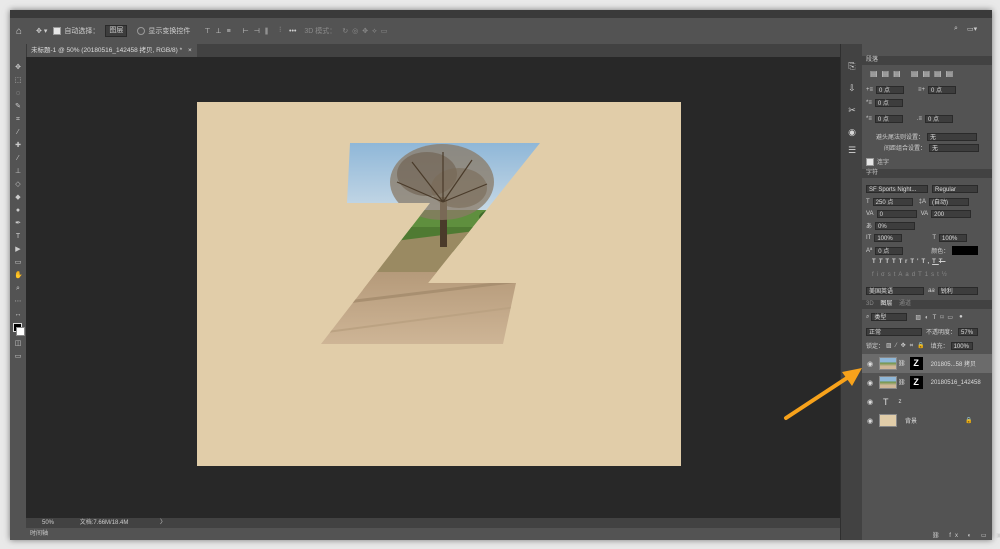 This screenshot has width=1000, height=549. I want to click on tab-channels: 通道, so click(905, 304).